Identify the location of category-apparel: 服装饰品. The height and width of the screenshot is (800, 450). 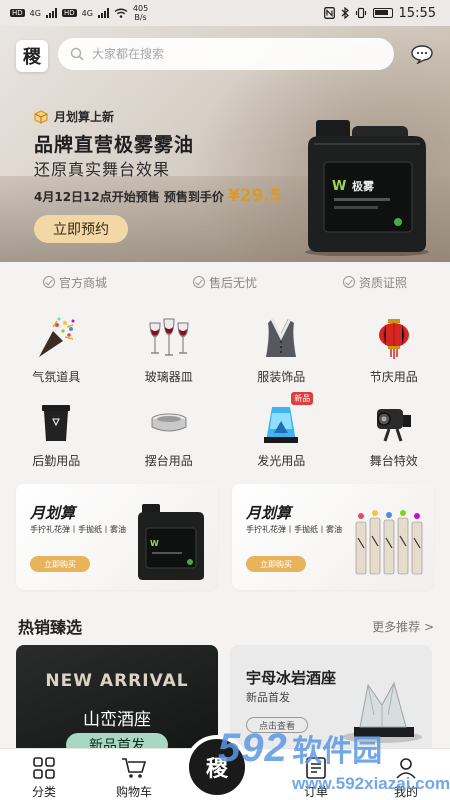
(281, 356).